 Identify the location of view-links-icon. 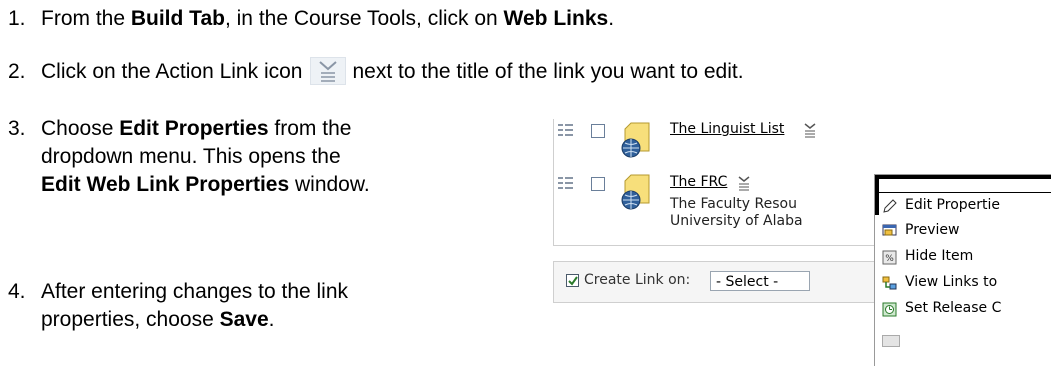
(890, 282).